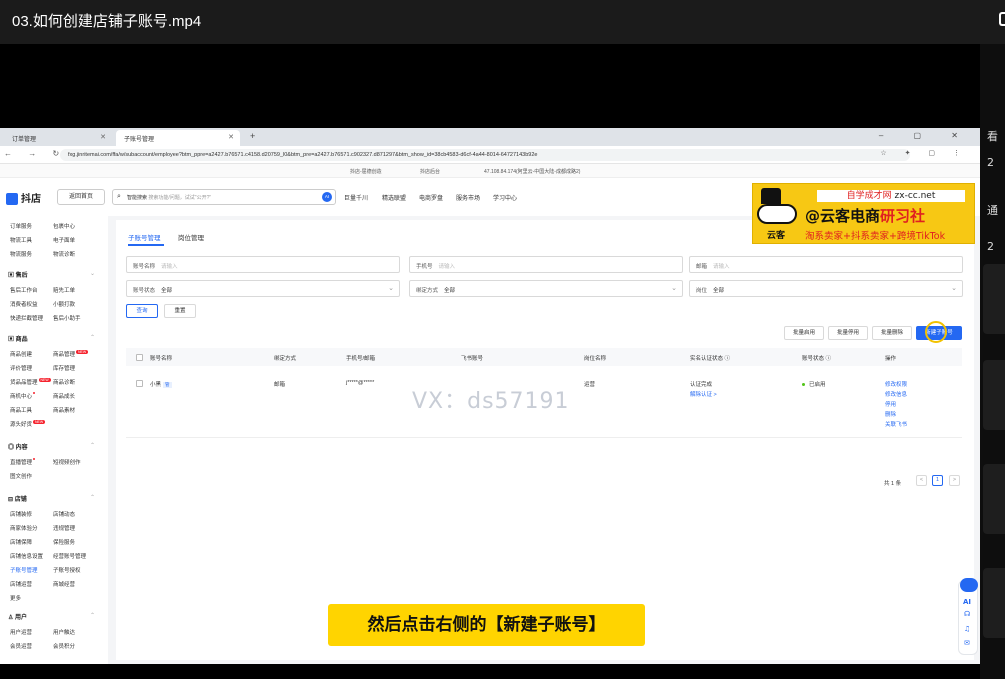 Image resolution: width=1005 pixels, height=679 pixels. I want to click on sidebar-item: 订单服务, so click(21, 226).